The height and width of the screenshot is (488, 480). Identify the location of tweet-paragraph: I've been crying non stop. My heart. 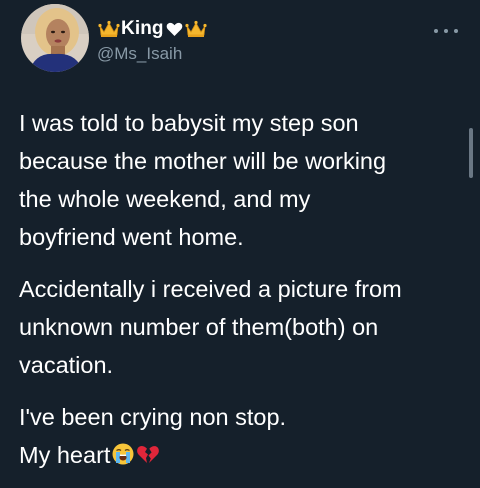
(241, 436).